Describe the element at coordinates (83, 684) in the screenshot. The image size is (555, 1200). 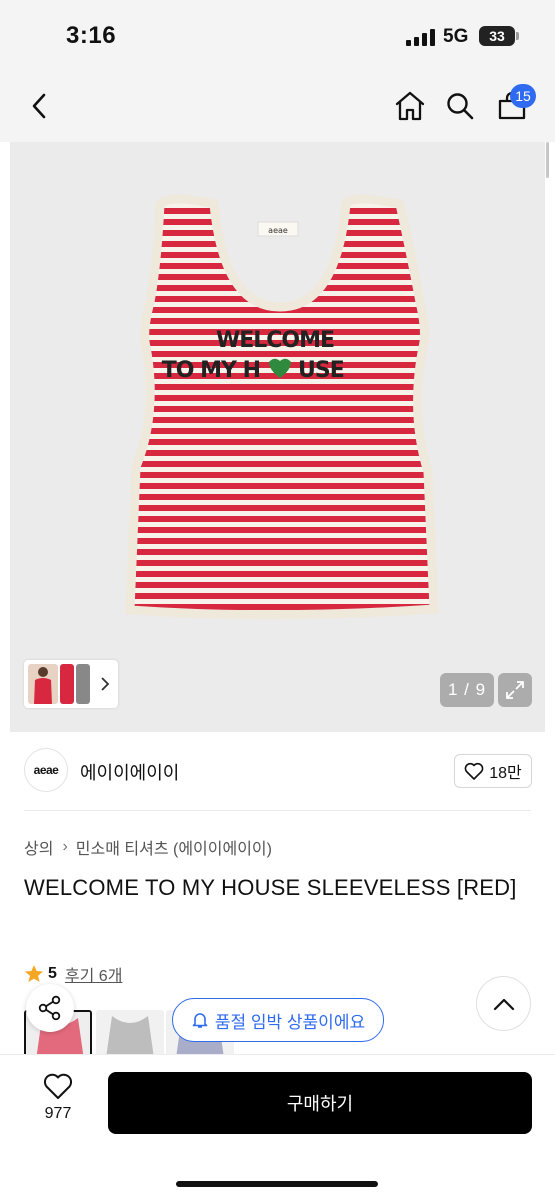
I see `thumbnail-gray` at that location.